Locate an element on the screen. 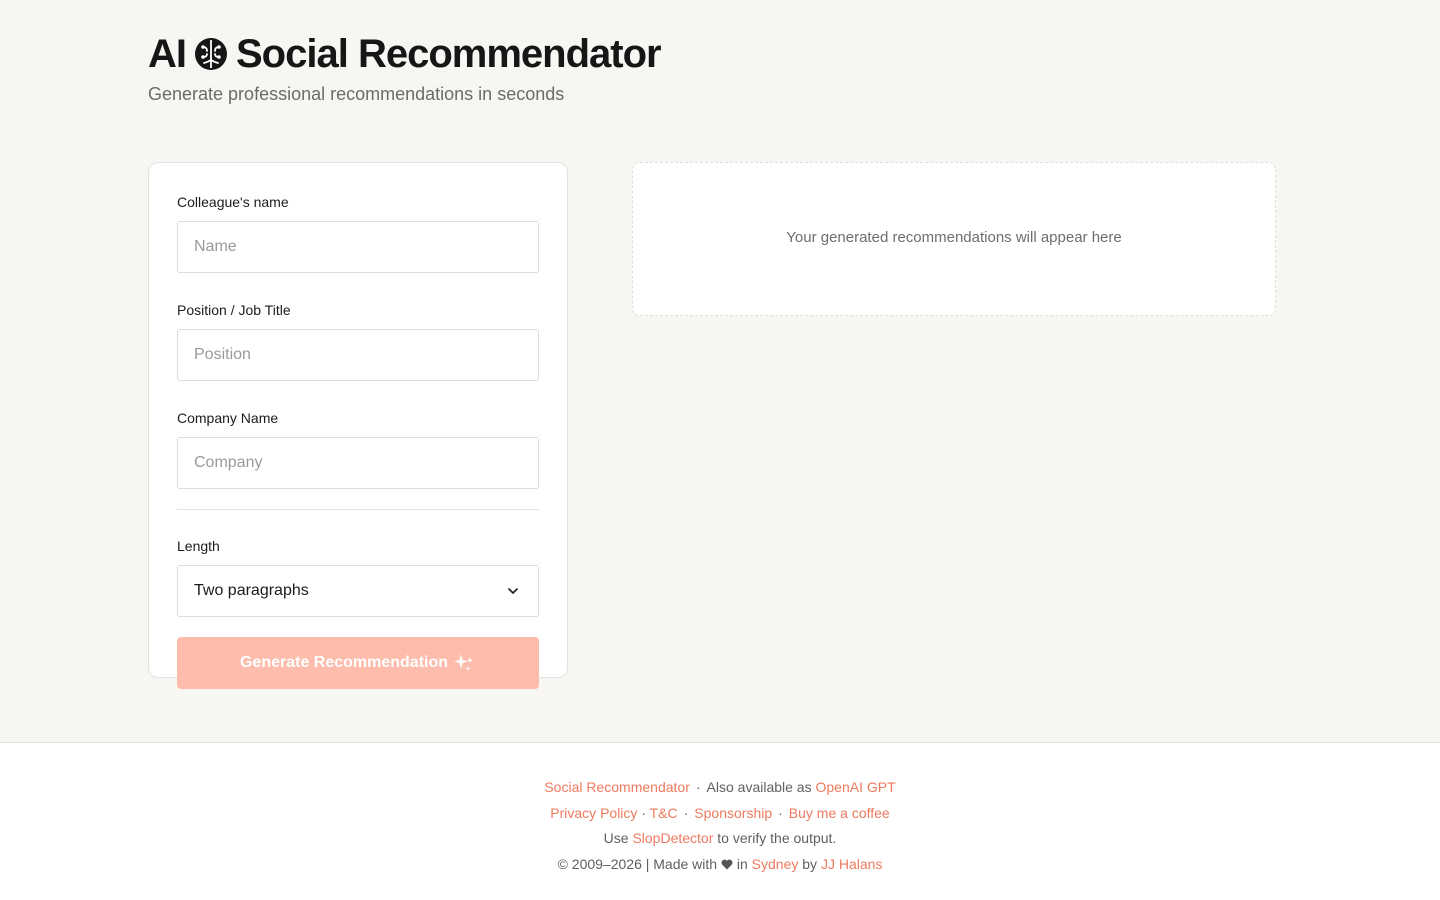 The image size is (1440, 900). social-recommendator-link: Social Recommendator is located at coordinates (617, 787).